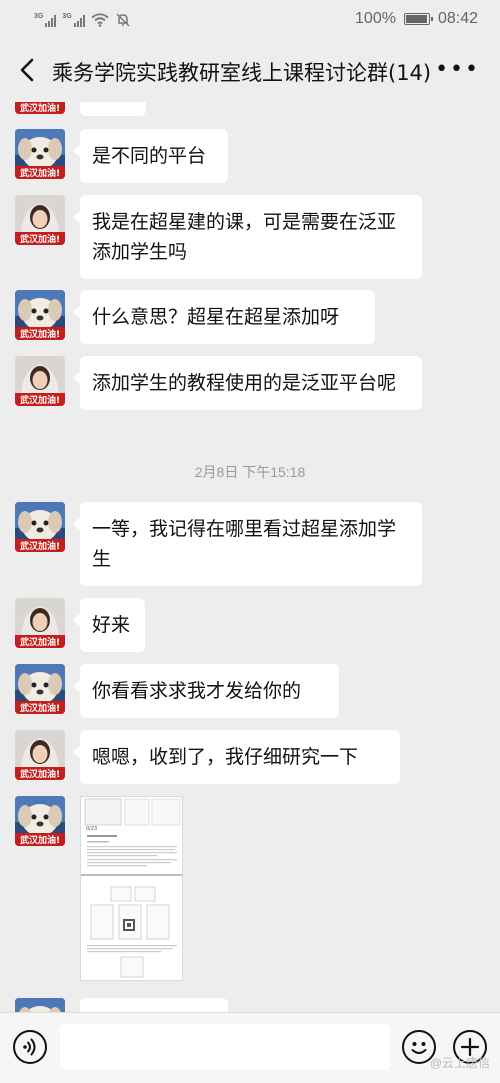 This screenshot has width=500, height=1083. Describe the element at coordinates (28, 70) in the screenshot. I see `chevron-left-icon` at that location.